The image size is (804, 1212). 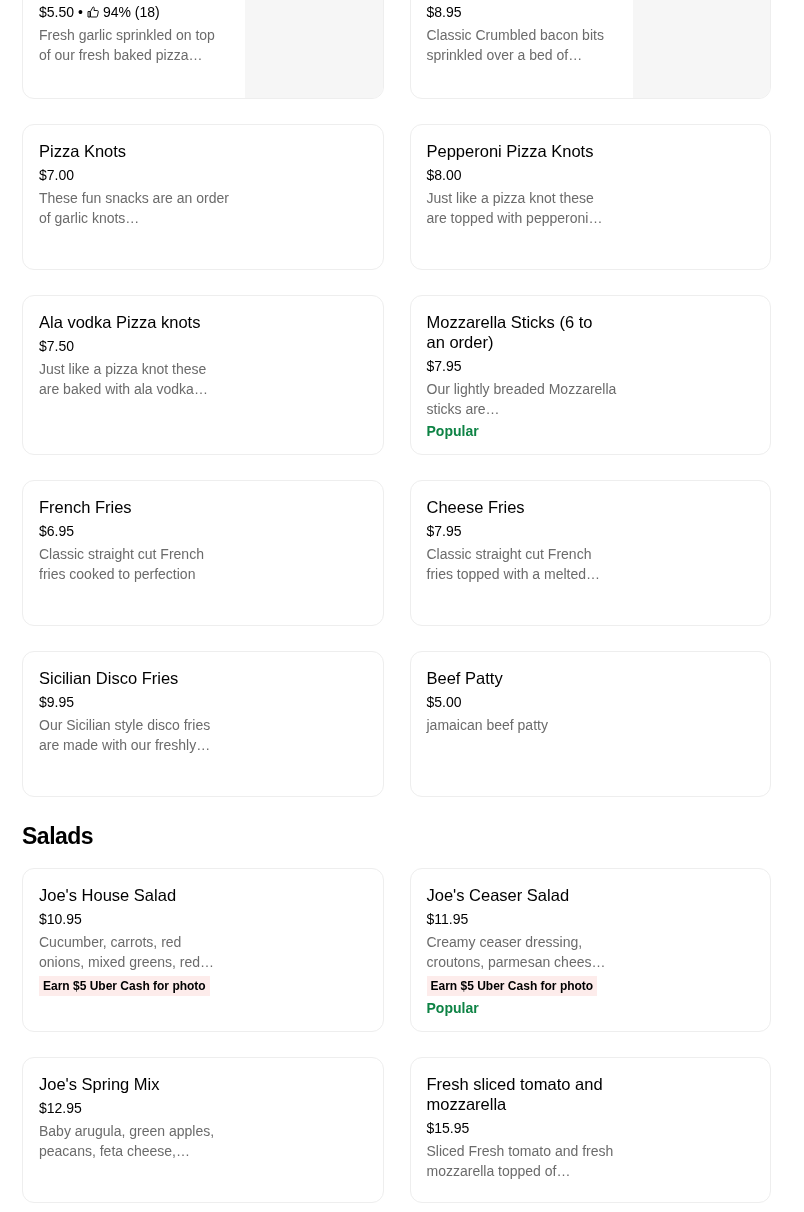 I want to click on item-price: $7.50, so click(x=57, y=346).